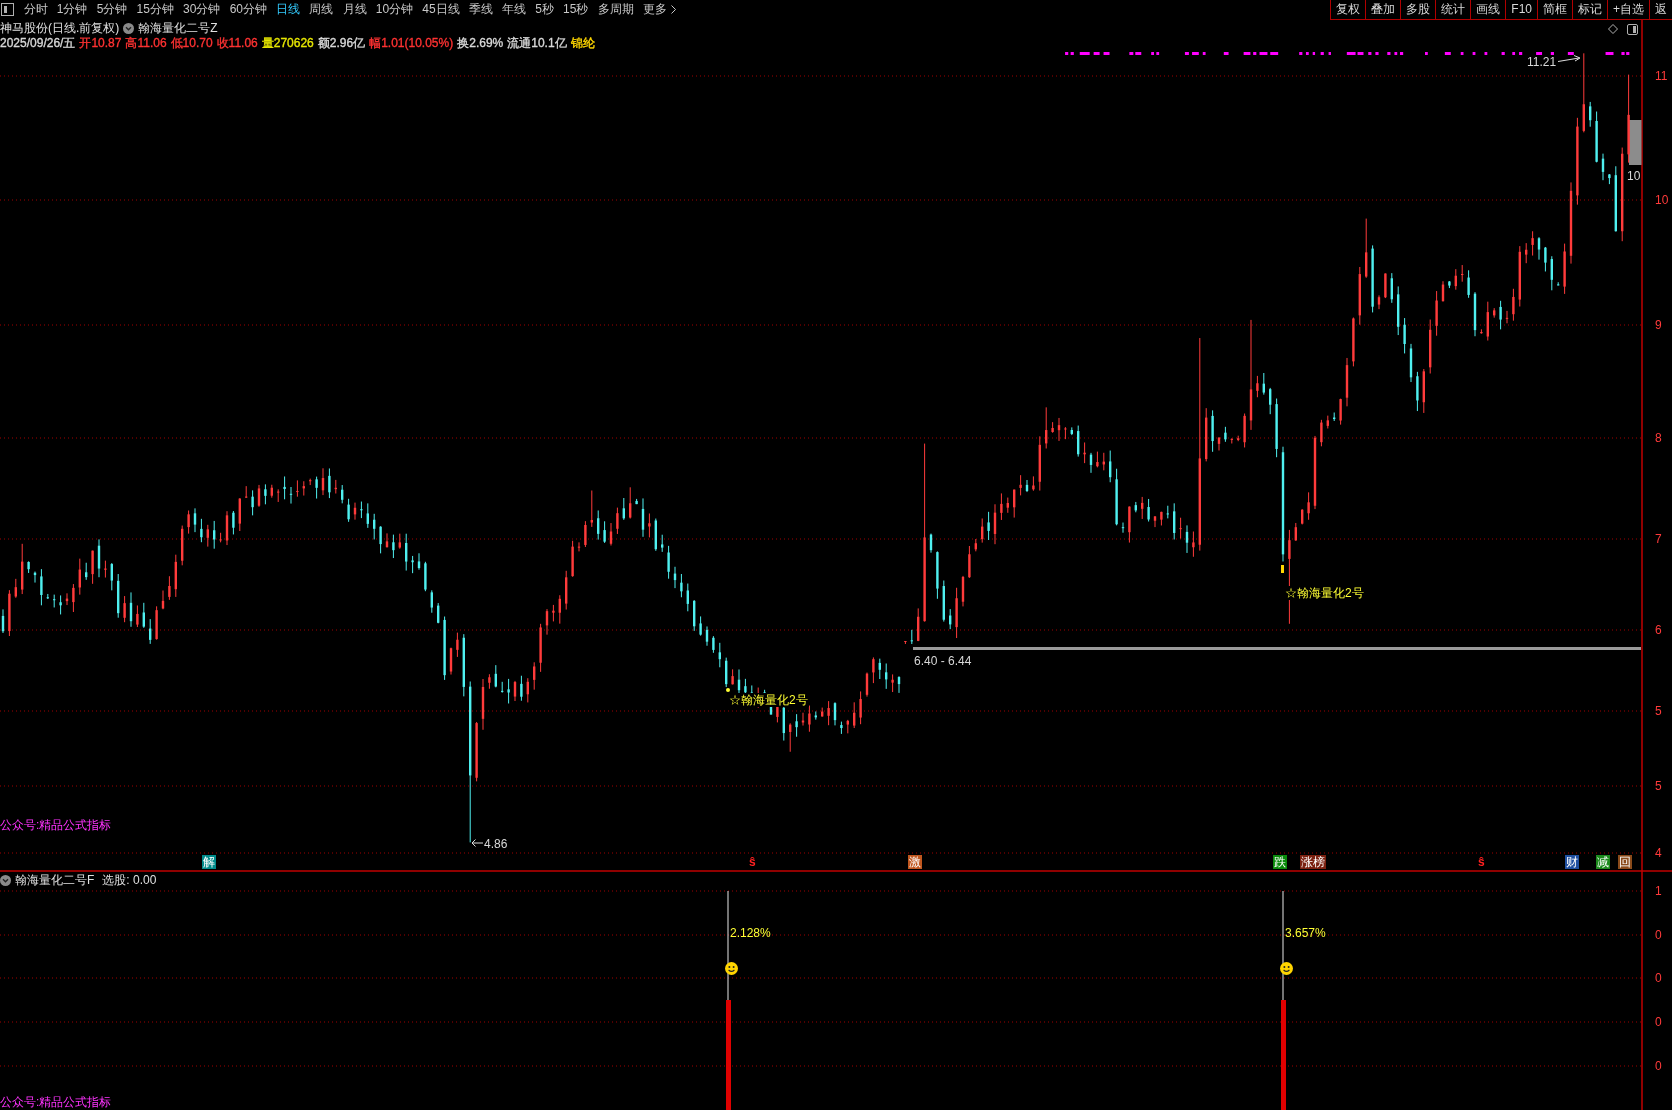 Image resolution: width=1672 pixels, height=1110 pixels. Describe the element at coordinates (7, 9) in the screenshot. I see `sidebar-toggle-icon` at that location.